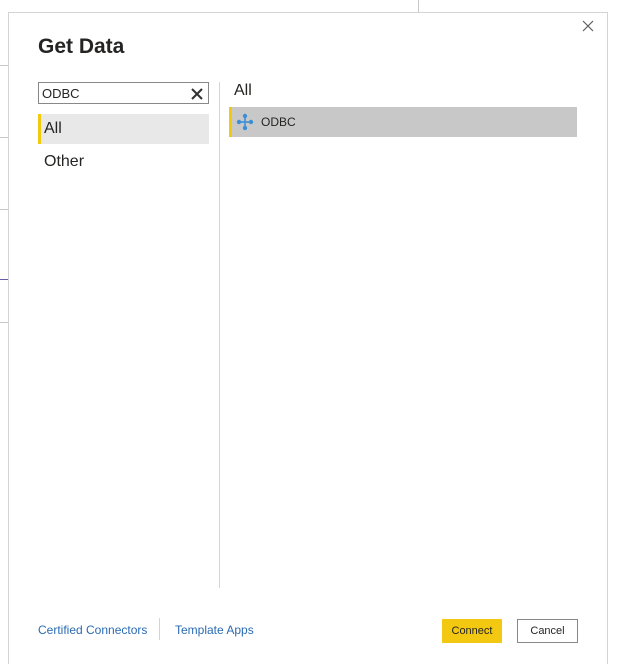  I want to click on search-input, so click(114, 93).